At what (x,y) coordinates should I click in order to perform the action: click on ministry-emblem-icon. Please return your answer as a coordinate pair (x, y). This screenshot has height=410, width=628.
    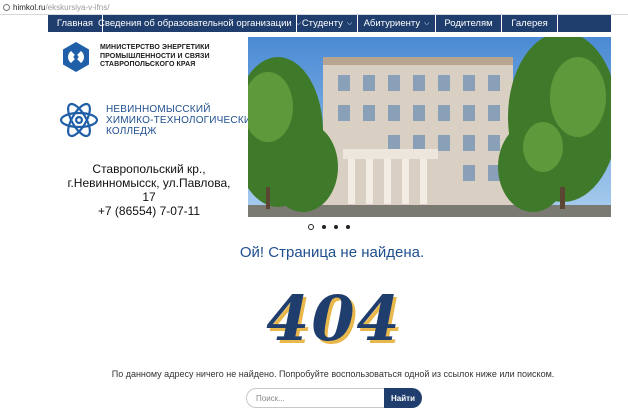
    Looking at the image, I should click on (76, 57).